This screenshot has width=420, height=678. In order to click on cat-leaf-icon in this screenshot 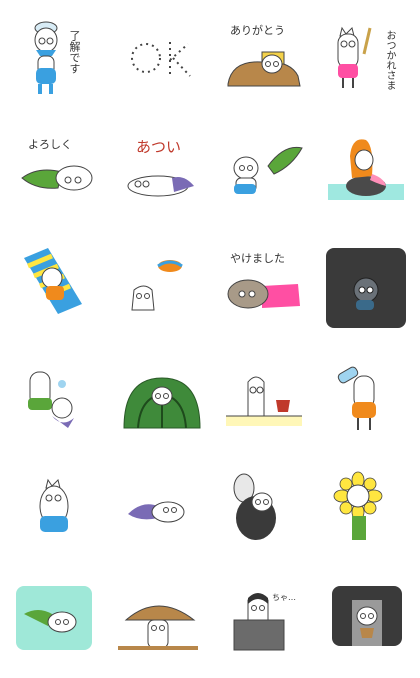, I will do `click(268, 170)`.